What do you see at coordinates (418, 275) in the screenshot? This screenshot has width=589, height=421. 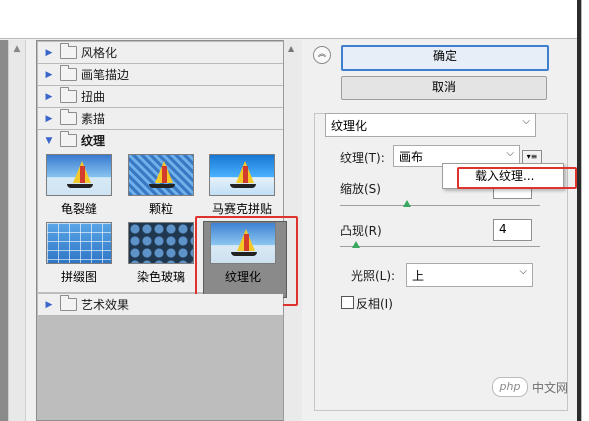 I see `light-select-value: 上` at bounding box center [418, 275].